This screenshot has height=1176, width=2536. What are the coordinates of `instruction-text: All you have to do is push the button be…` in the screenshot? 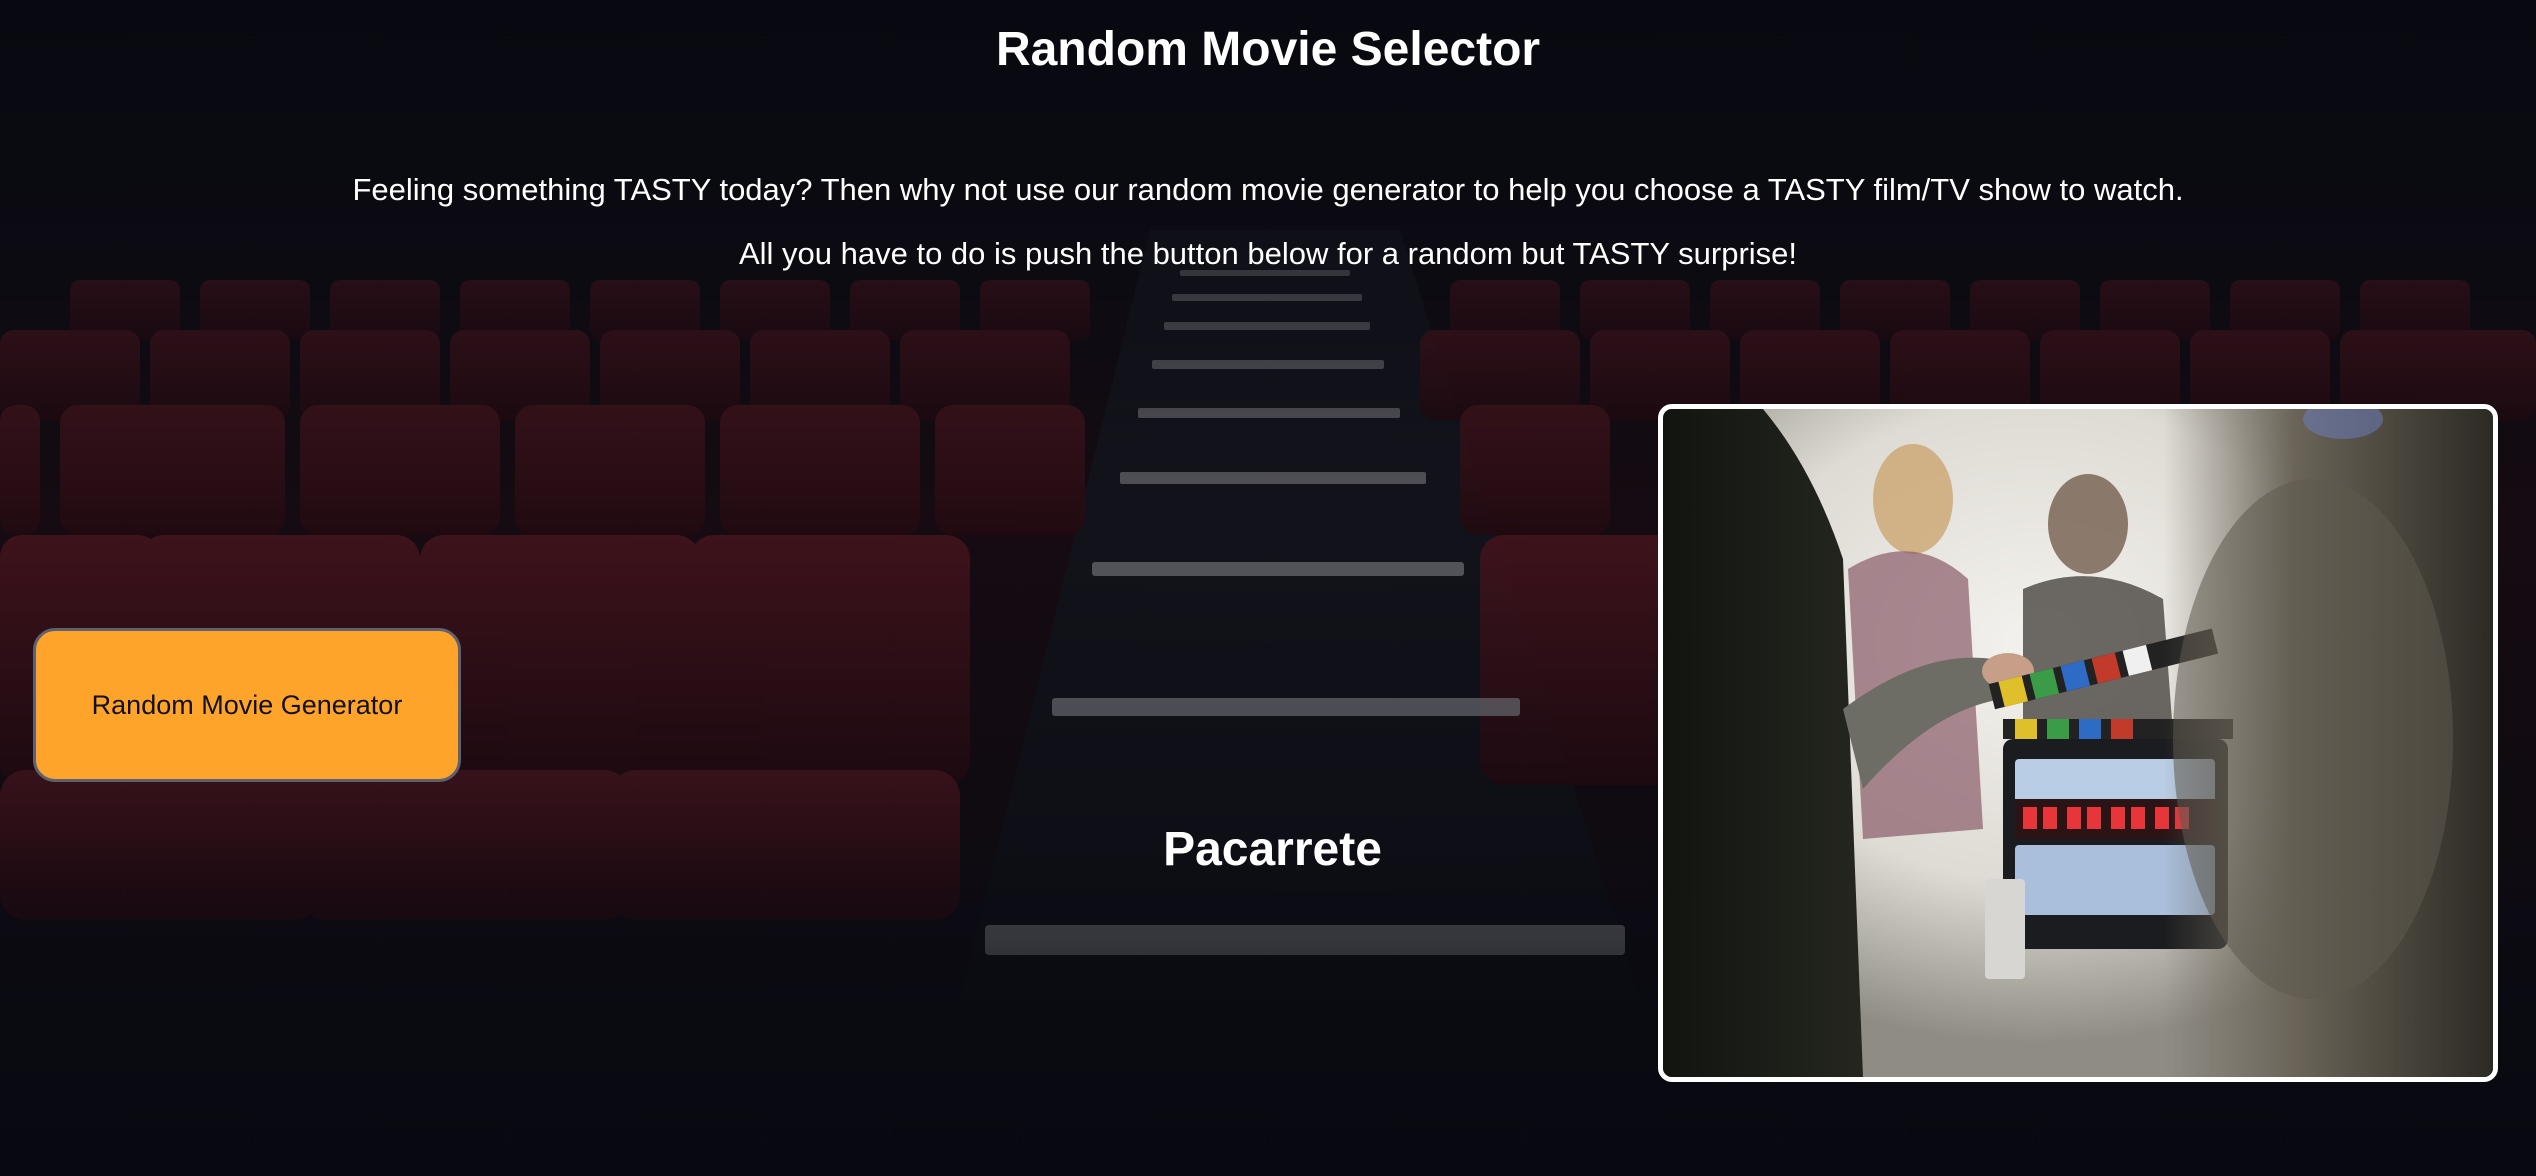 It's located at (1268, 253).